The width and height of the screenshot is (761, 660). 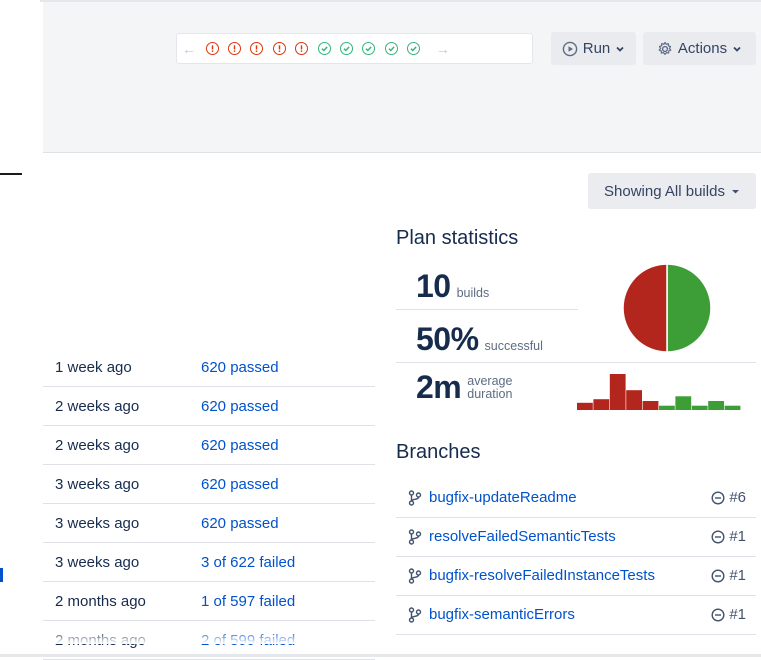 What do you see at coordinates (433, 286) in the screenshot?
I see `builds-count: 10` at bounding box center [433, 286].